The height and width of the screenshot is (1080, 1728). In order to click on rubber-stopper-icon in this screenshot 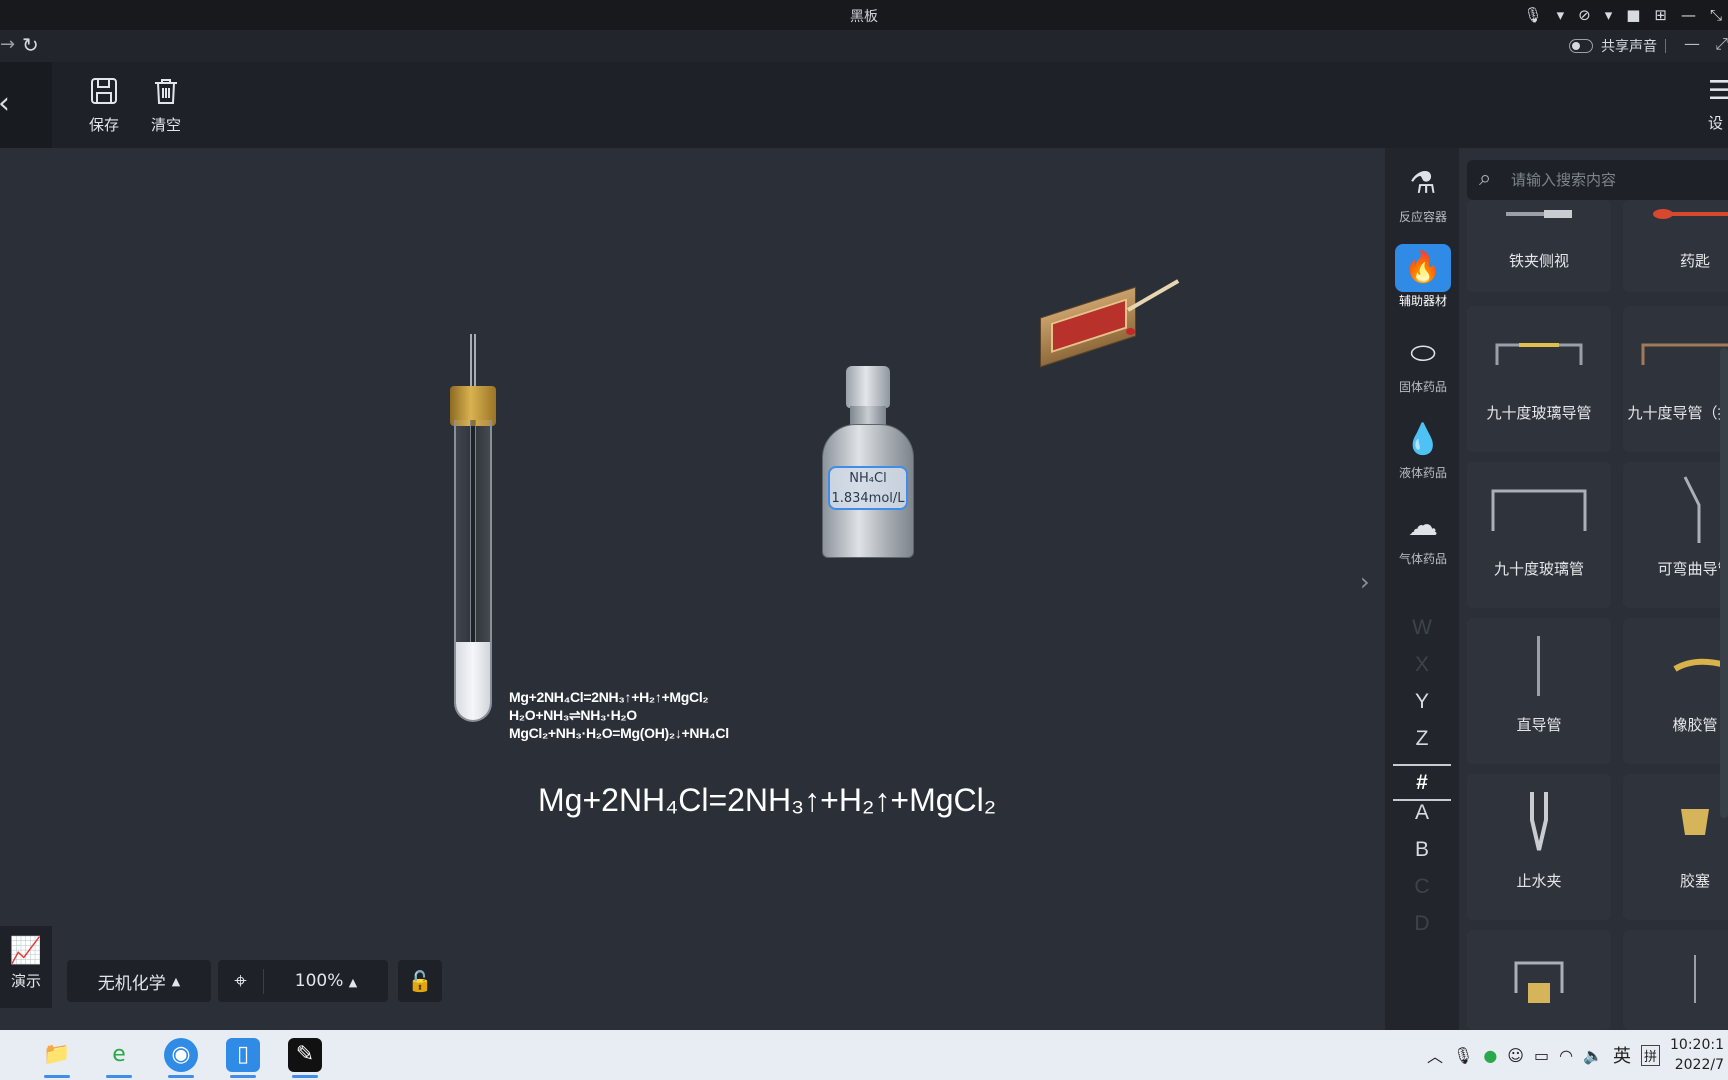, I will do `click(1675, 822)`.